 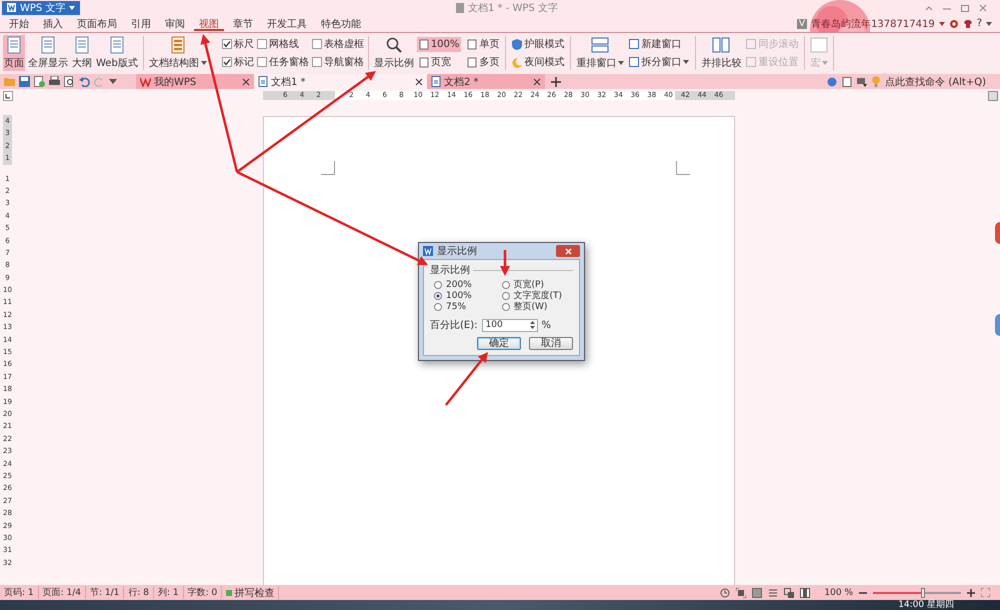 What do you see at coordinates (8, 96) in the screenshot?
I see `tab-stop-icon` at bounding box center [8, 96].